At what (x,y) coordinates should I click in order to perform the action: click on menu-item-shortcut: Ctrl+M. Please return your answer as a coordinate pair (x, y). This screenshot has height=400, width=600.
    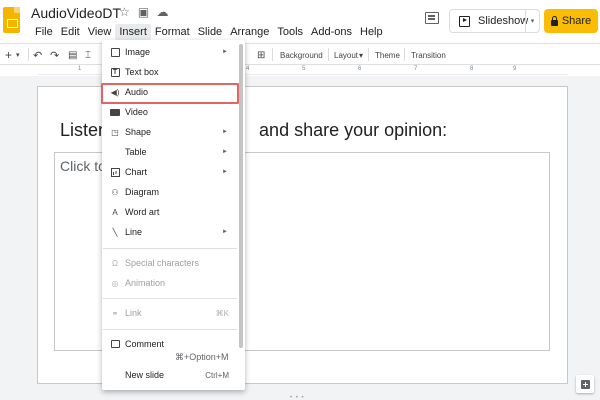
    Looking at the image, I should click on (217, 375).